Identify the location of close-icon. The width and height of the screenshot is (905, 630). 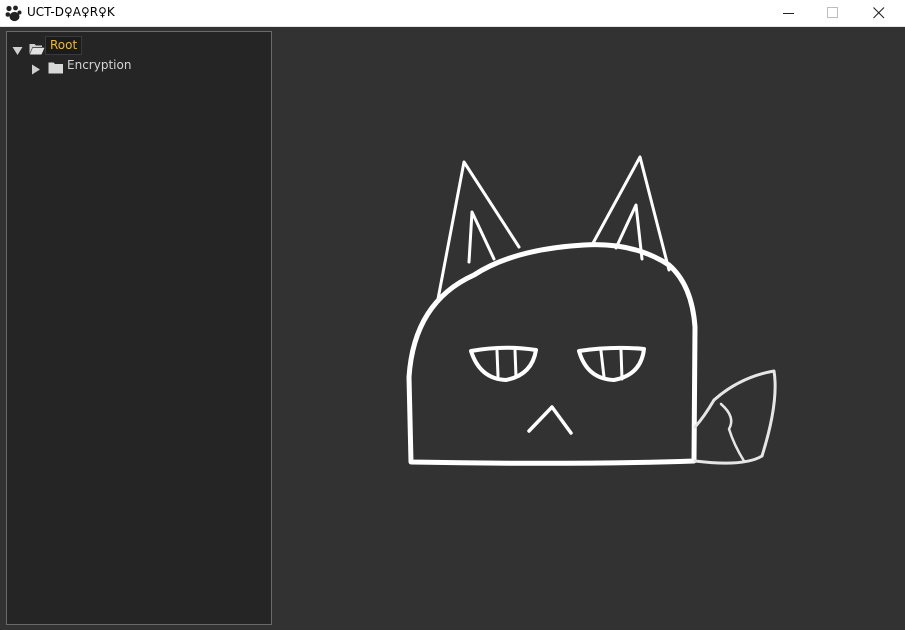
(879, 13).